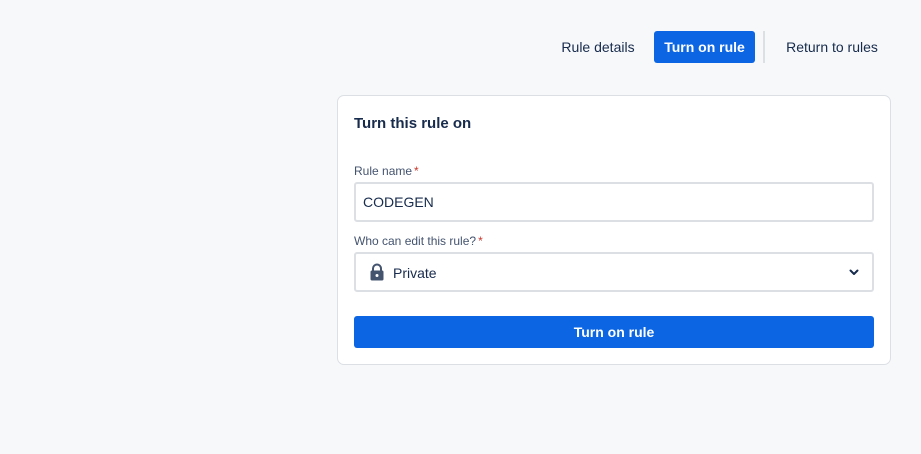 Image resolution: width=921 pixels, height=454 pixels. I want to click on edit-permission-select: Private, so click(614, 272).